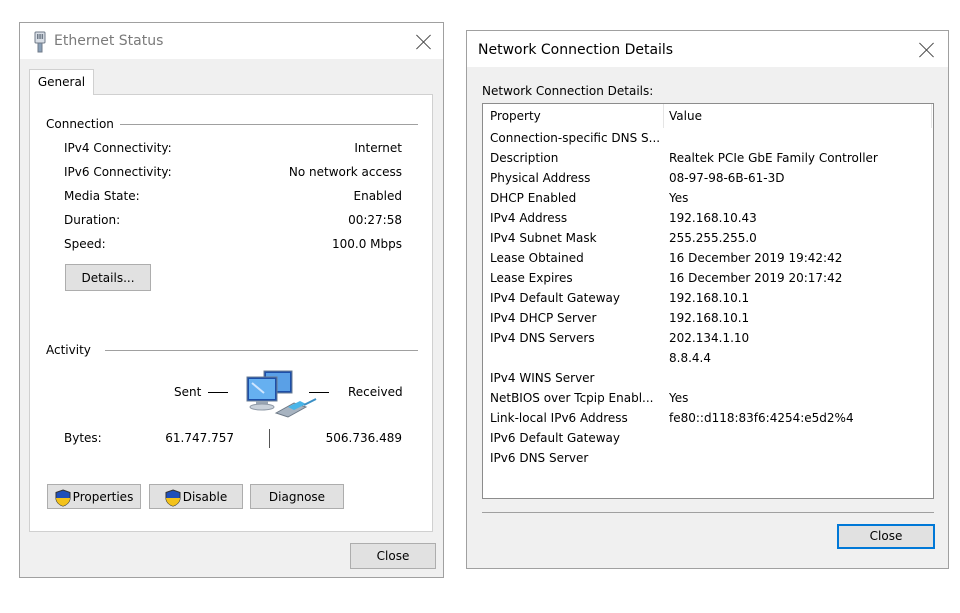  Describe the element at coordinates (92, 220) in the screenshot. I see `duration-label: Duration:` at that location.